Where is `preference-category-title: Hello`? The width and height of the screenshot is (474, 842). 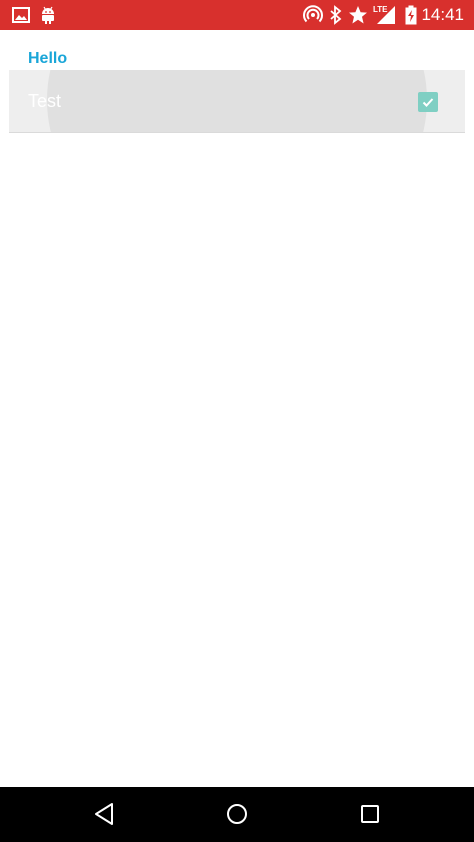 preference-category-title: Hello is located at coordinates (48, 58).